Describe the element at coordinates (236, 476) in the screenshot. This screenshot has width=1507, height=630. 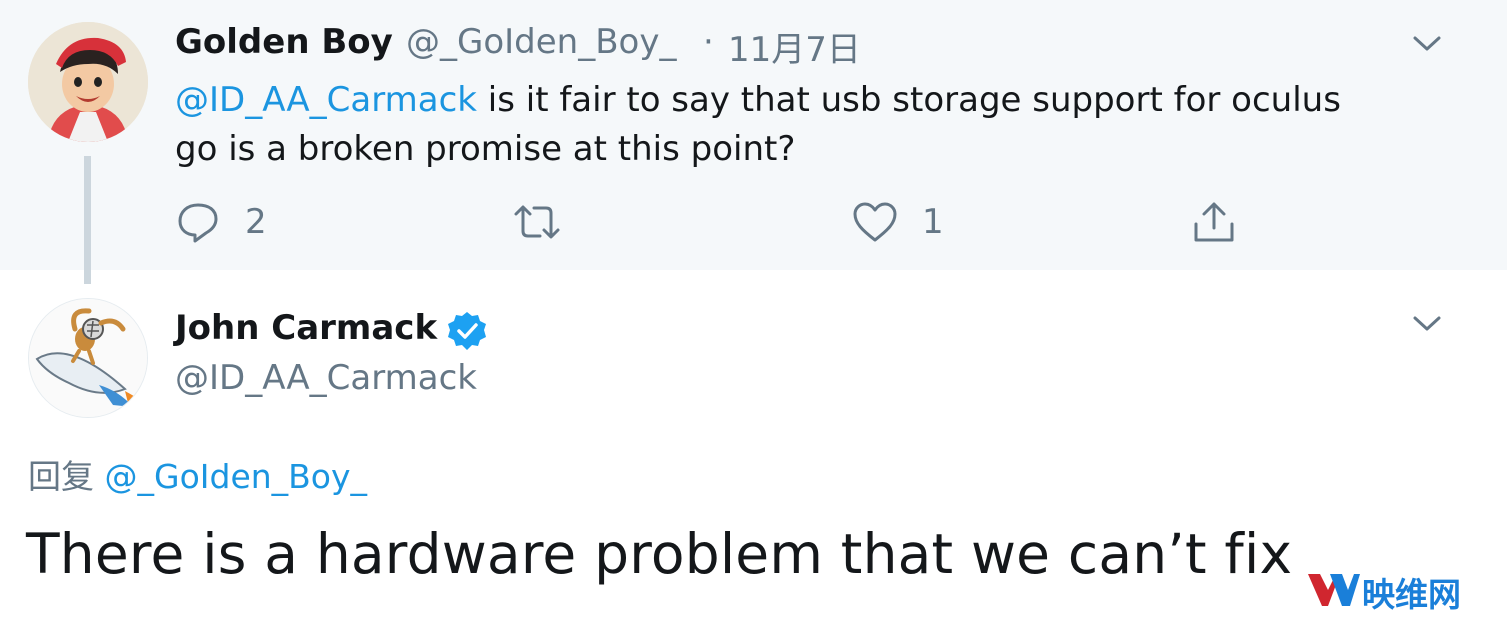
I see `reply-to-handle-link: @_GoIden_Boy_` at that location.